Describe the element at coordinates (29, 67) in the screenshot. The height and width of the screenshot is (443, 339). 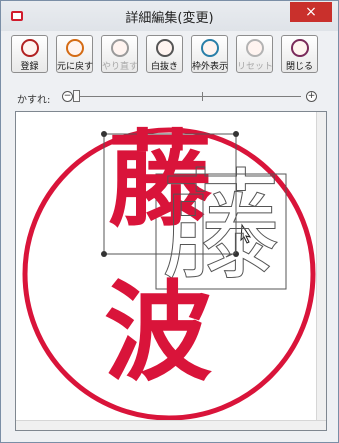
I see `register-label: 登録` at that location.